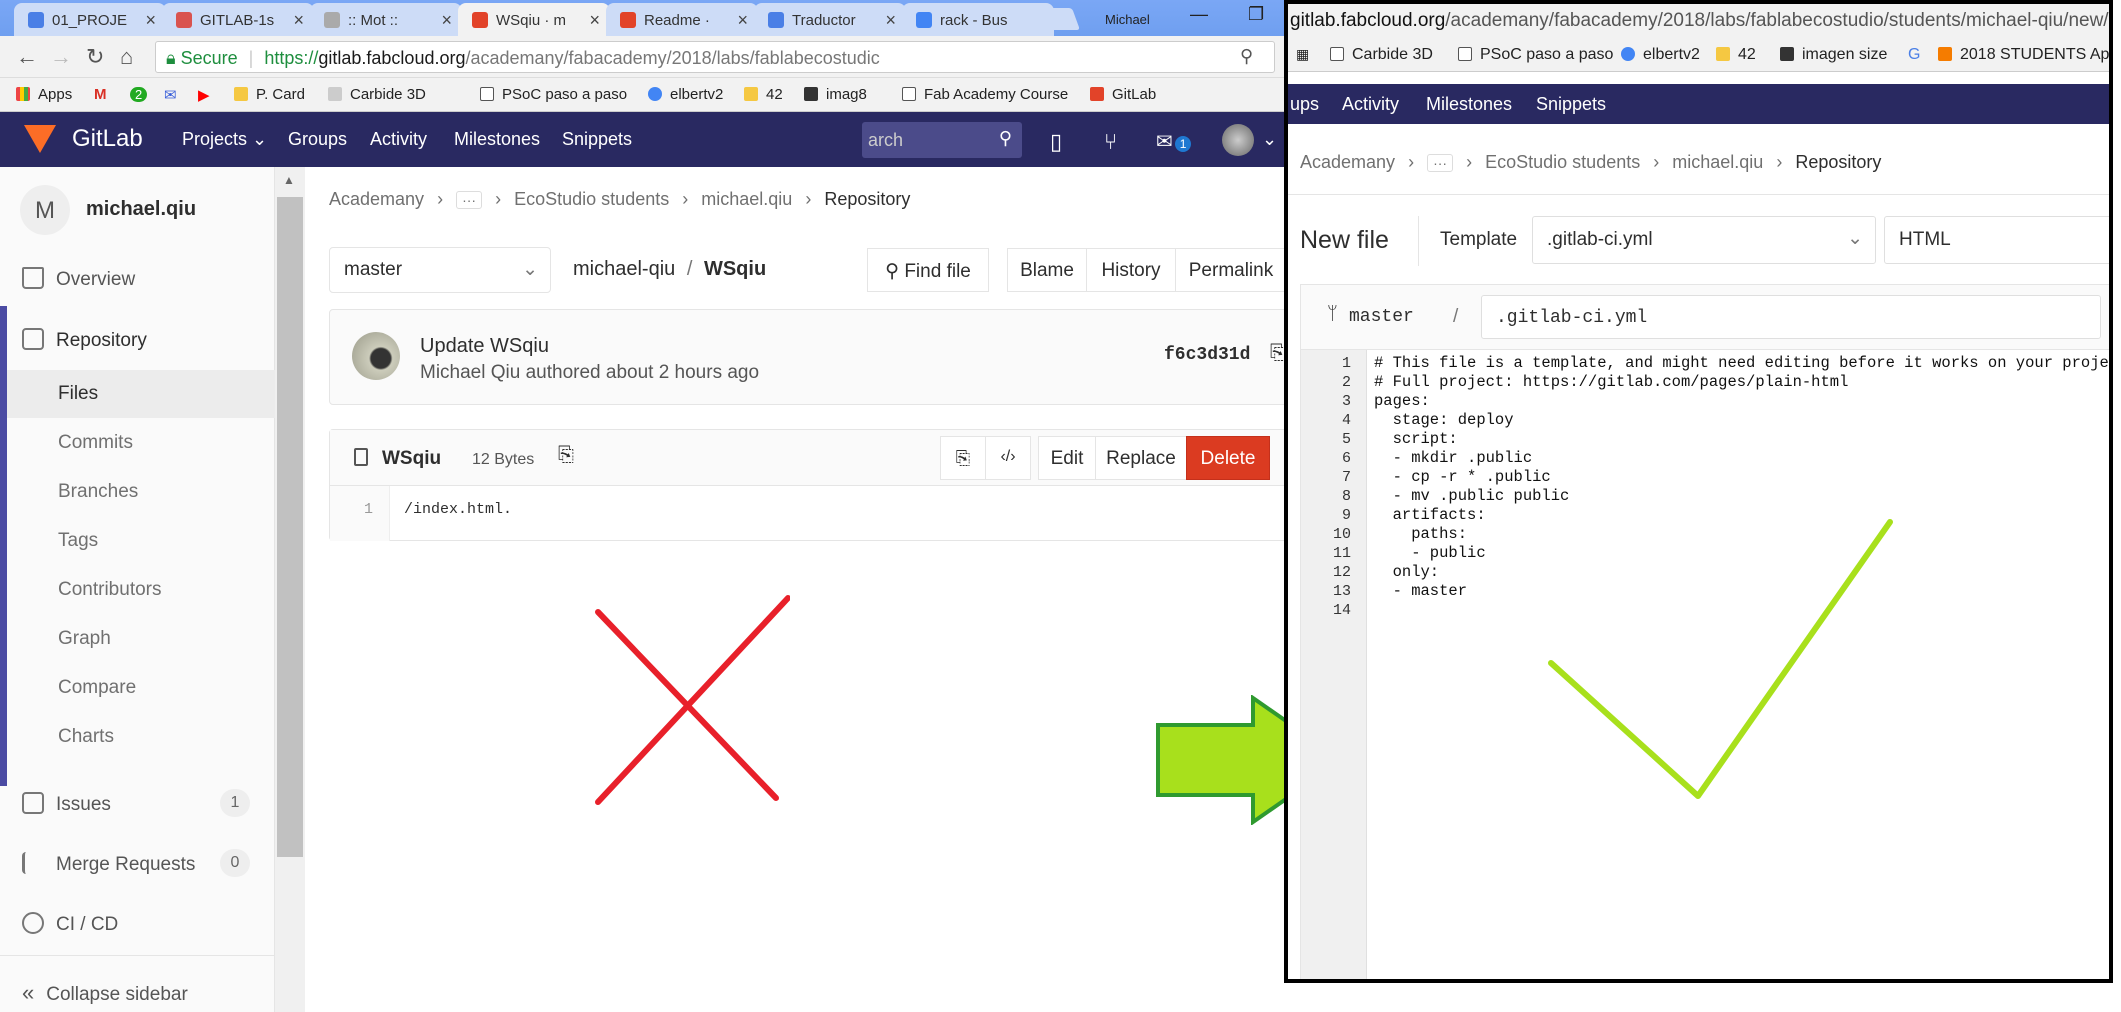 Image resolution: width=2121 pixels, height=1012 pixels. I want to click on sidebar-item-files: Files, so click(78, 394).